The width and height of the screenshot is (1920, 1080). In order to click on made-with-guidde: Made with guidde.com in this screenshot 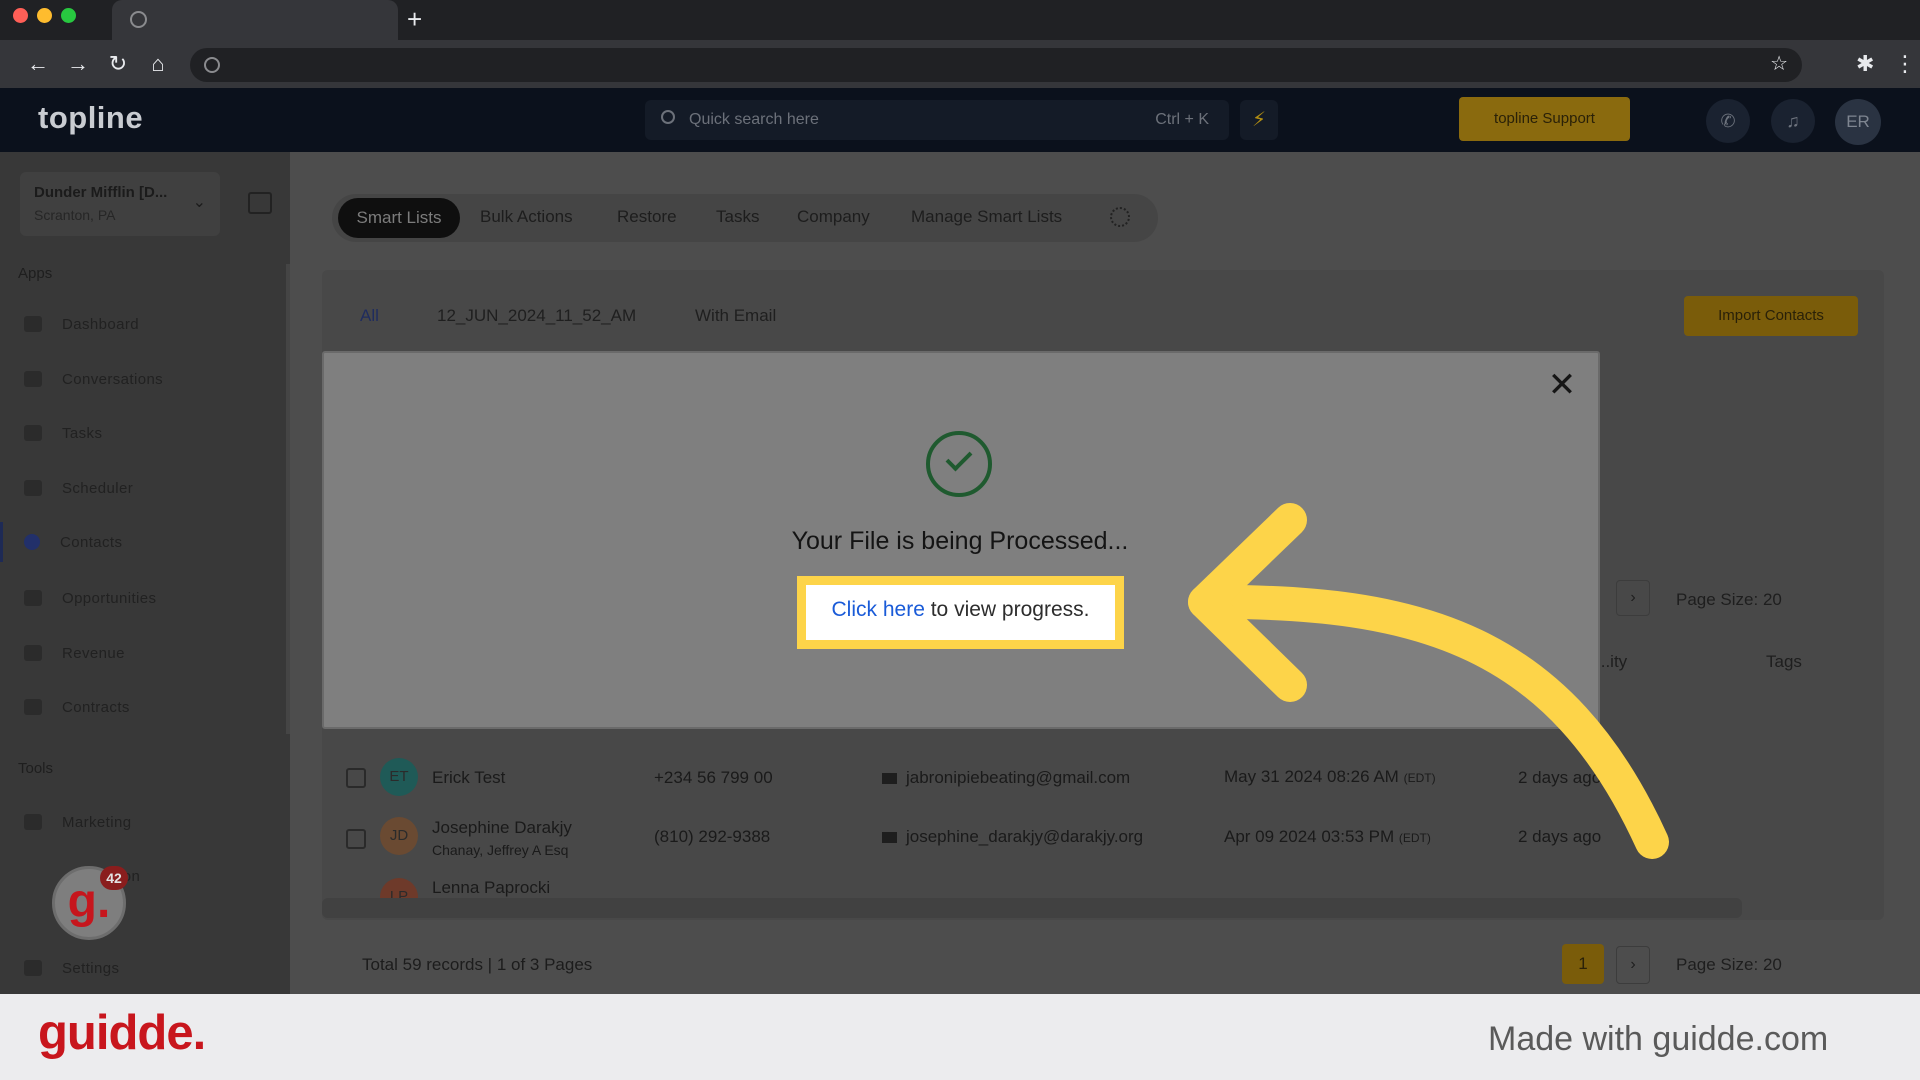, I will do `click(1658, 1039)`.